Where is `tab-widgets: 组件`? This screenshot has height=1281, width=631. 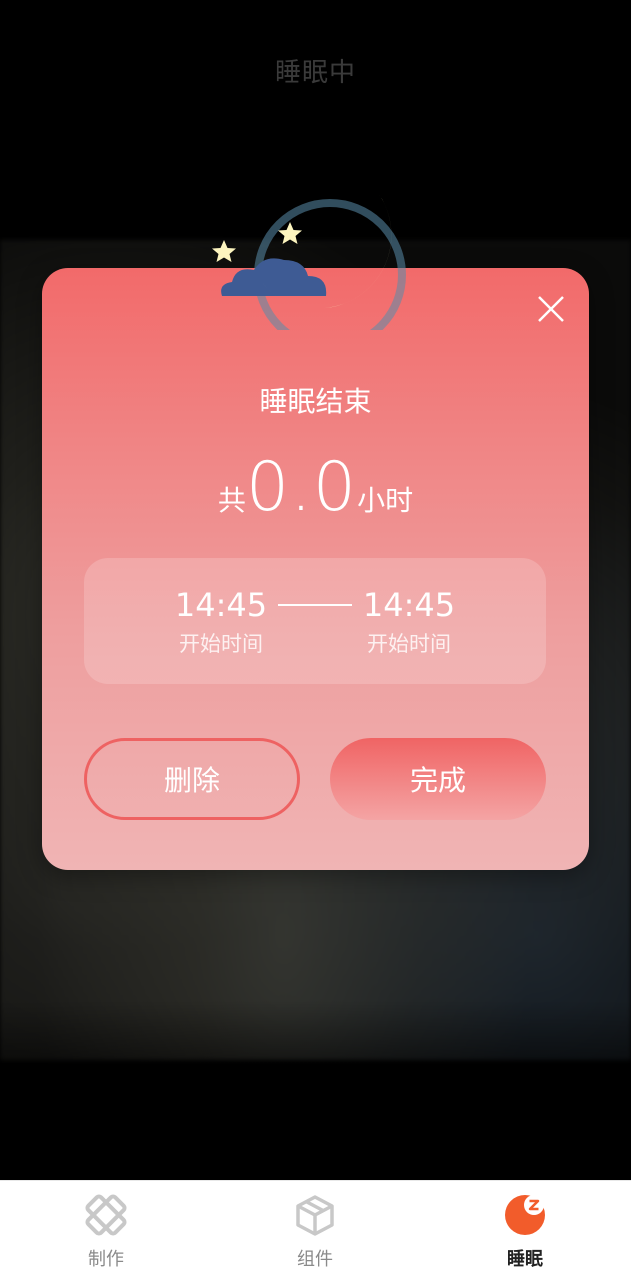 tab-widgets: 组件 is located at coordinates (315, 1231).